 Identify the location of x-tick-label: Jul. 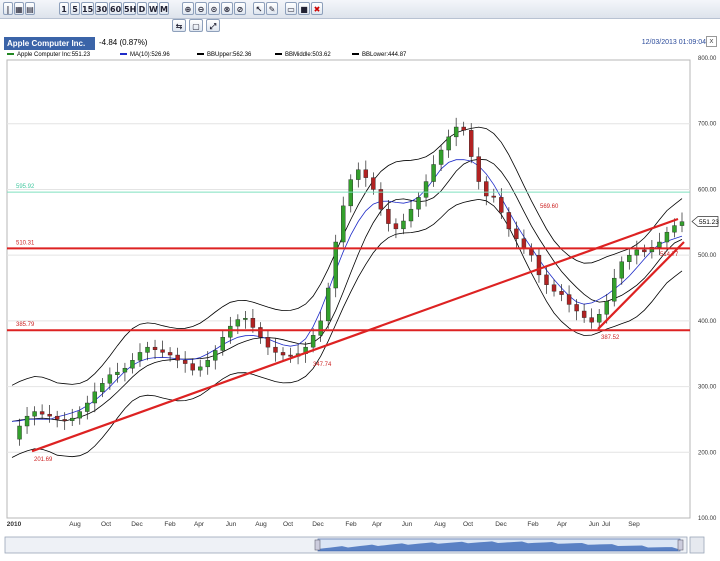
(606, 524).